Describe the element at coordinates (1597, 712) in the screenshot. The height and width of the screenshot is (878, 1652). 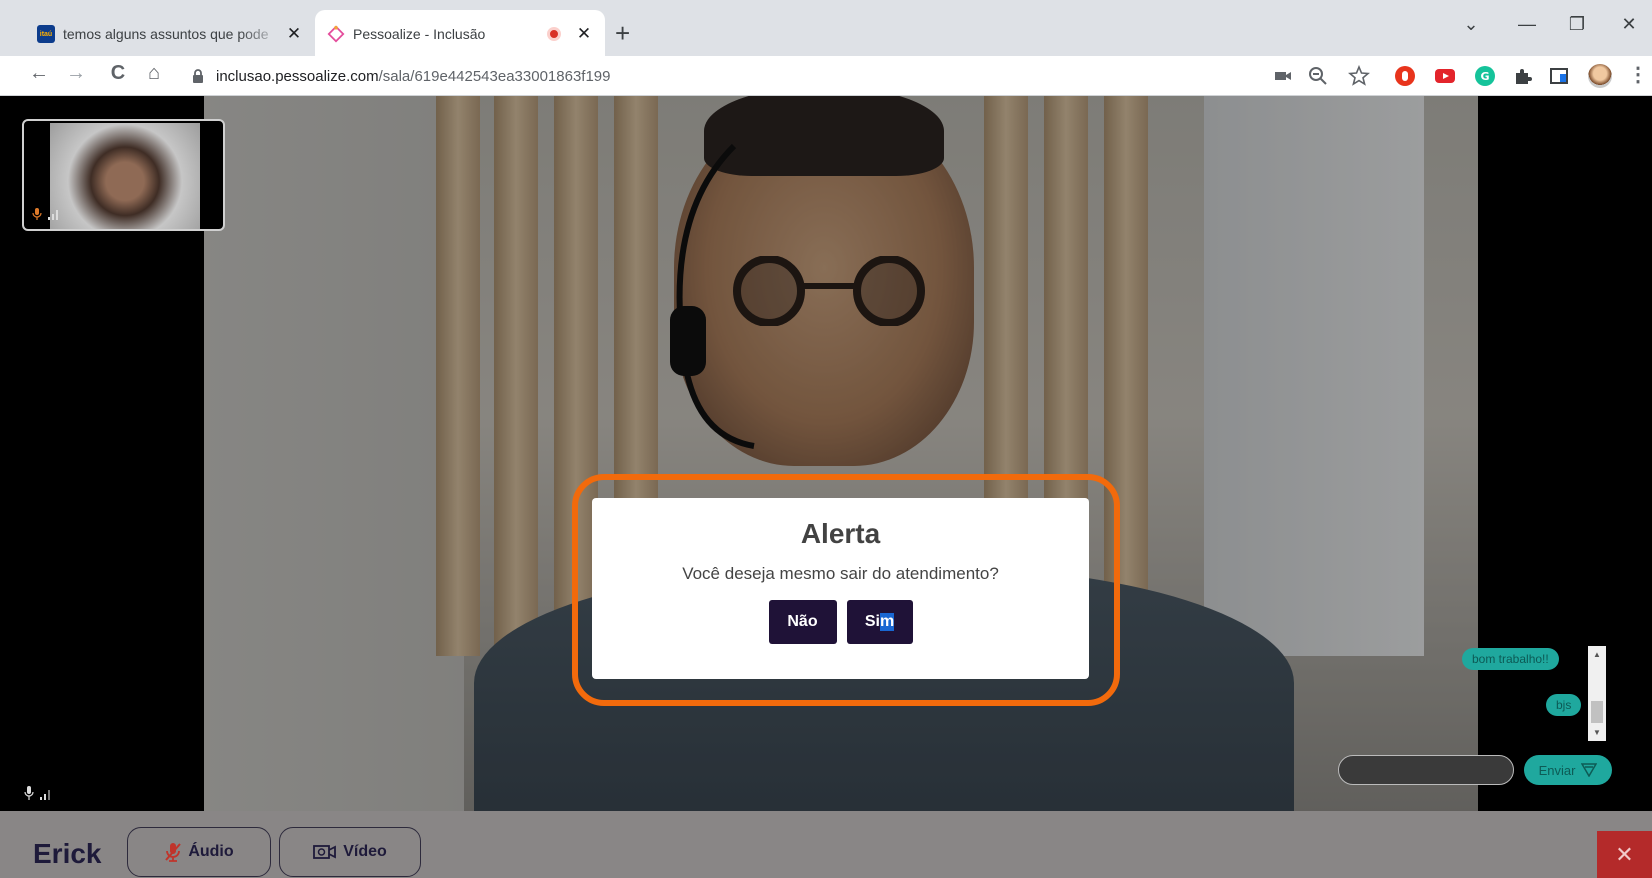
I see `scroll-thumb` at that location.